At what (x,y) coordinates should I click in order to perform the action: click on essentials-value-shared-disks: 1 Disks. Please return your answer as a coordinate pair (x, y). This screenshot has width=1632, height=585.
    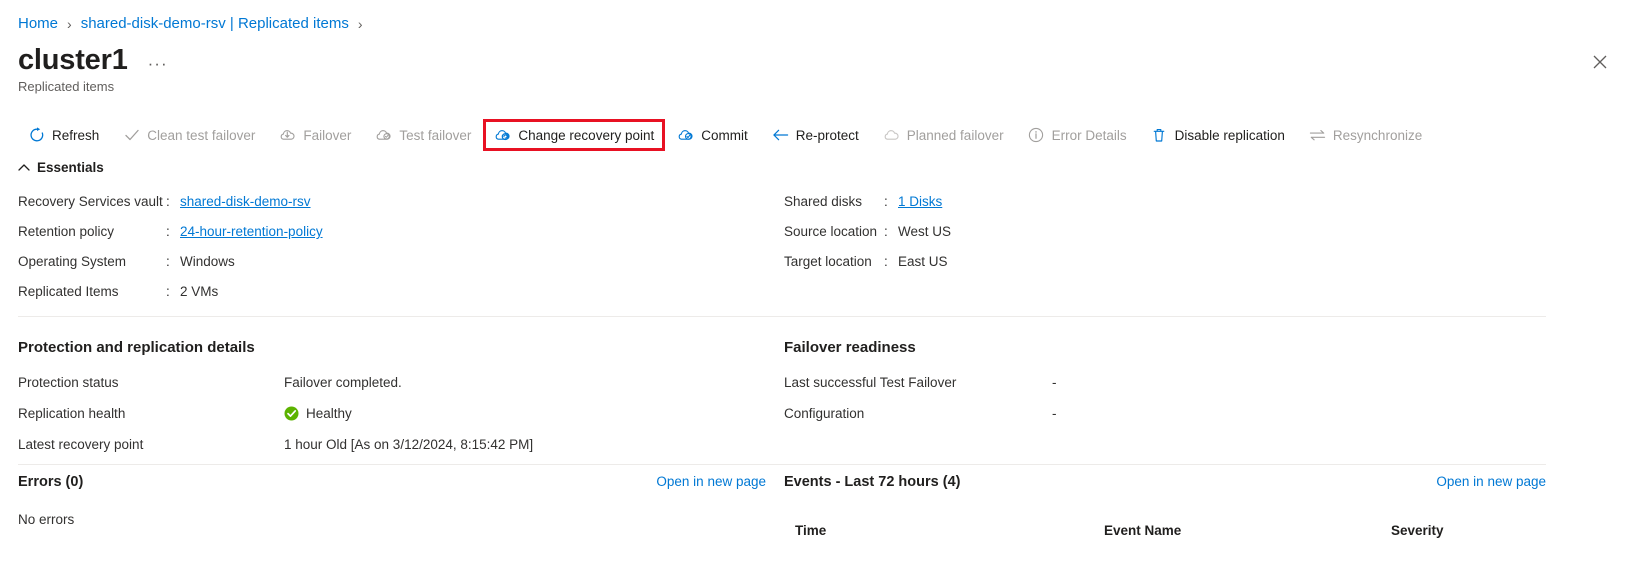
    Looking at the image, I should click on (920, 201).